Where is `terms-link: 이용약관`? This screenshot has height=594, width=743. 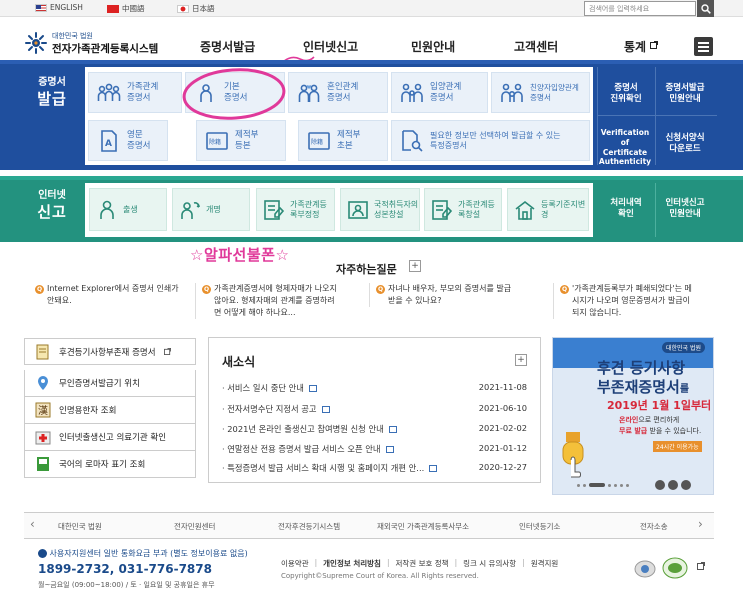 terms-link: 이용약관 is located at coordinates (295, 563).